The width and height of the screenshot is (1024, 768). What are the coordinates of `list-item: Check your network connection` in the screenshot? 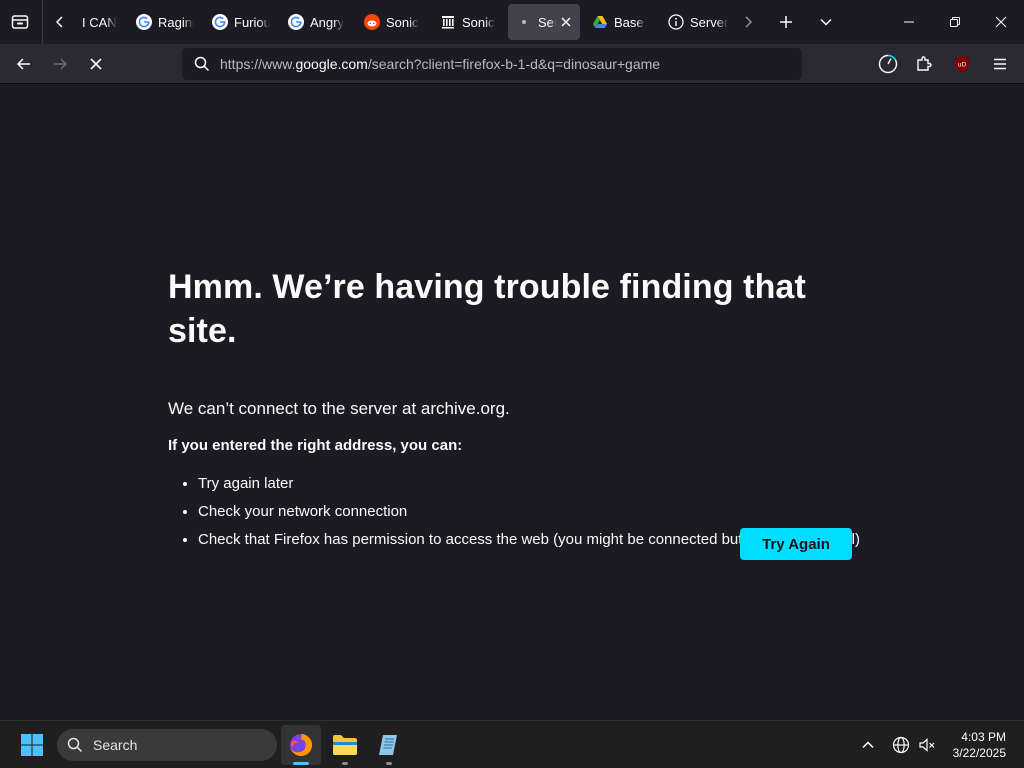 It's located at (533, 512).